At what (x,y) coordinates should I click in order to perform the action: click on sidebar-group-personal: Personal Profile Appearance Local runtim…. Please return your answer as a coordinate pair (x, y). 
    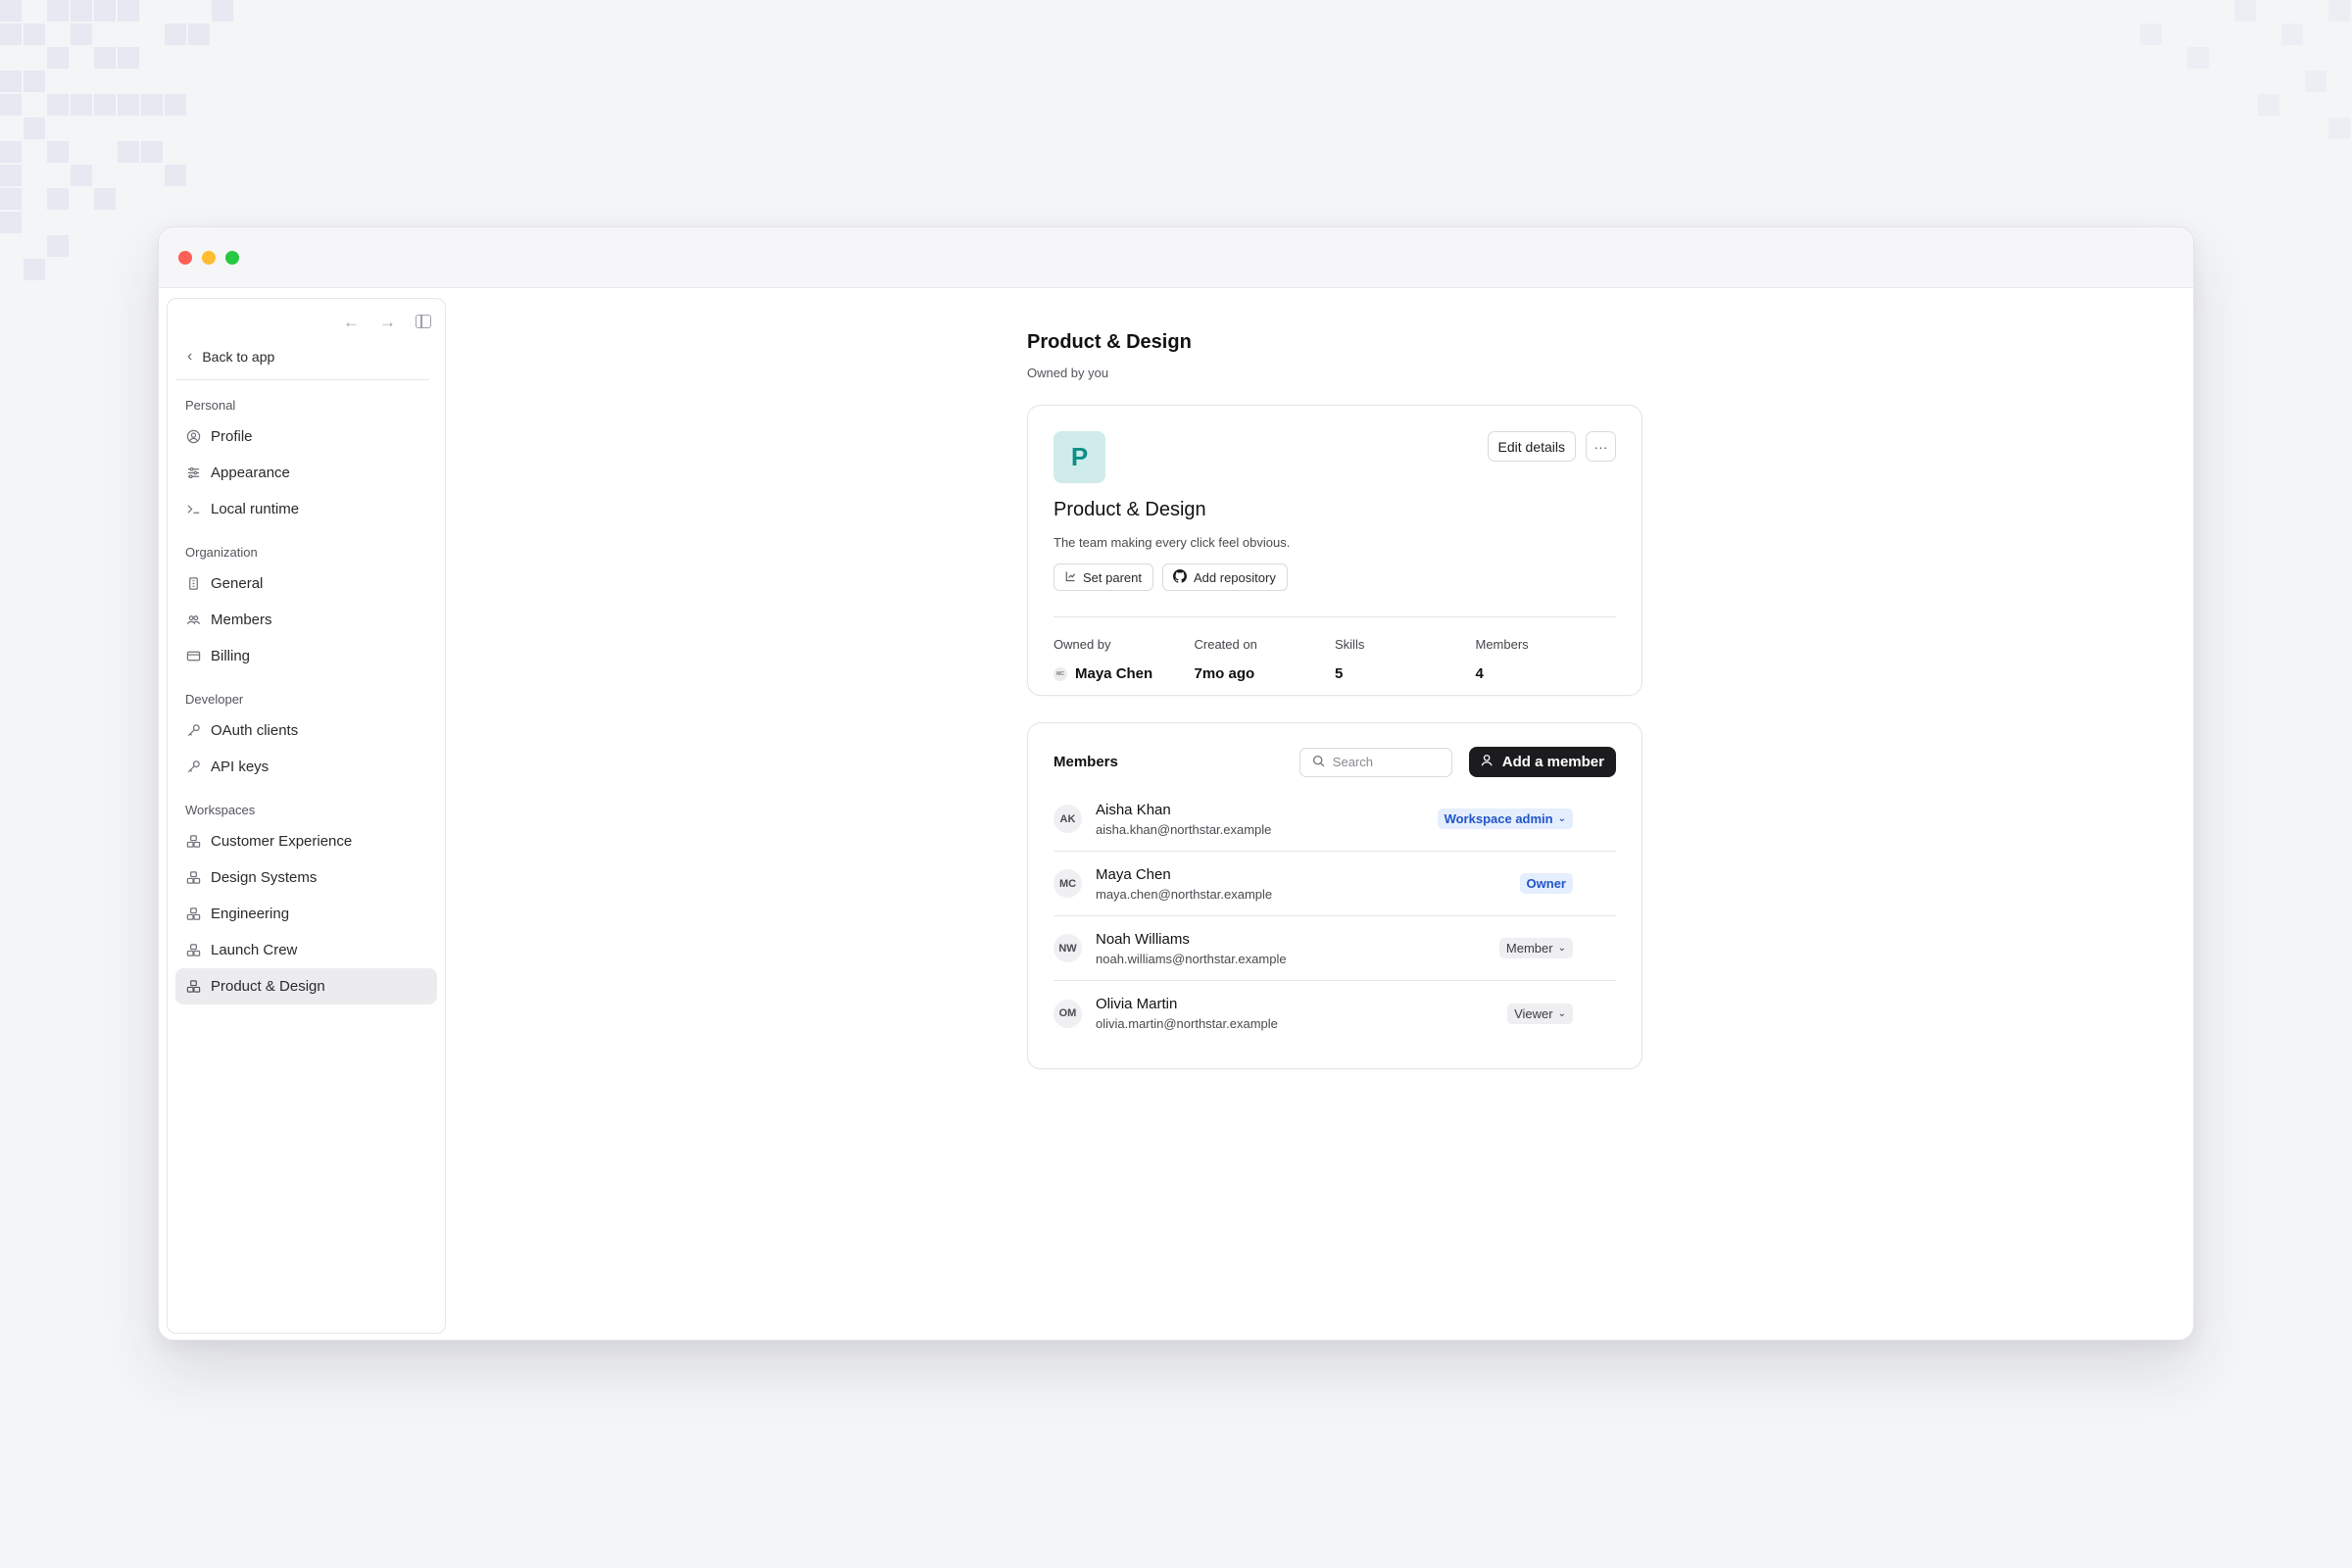
    Looking at the image, I should click on (306, 453).